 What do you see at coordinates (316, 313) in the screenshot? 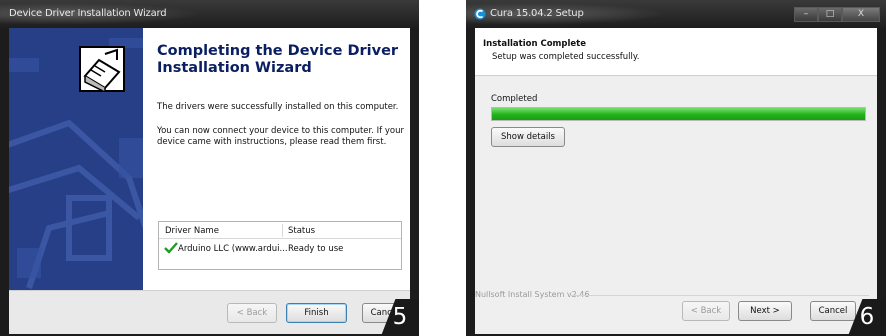
I see `finish-button: Finish` at bounding box center [316, 313].